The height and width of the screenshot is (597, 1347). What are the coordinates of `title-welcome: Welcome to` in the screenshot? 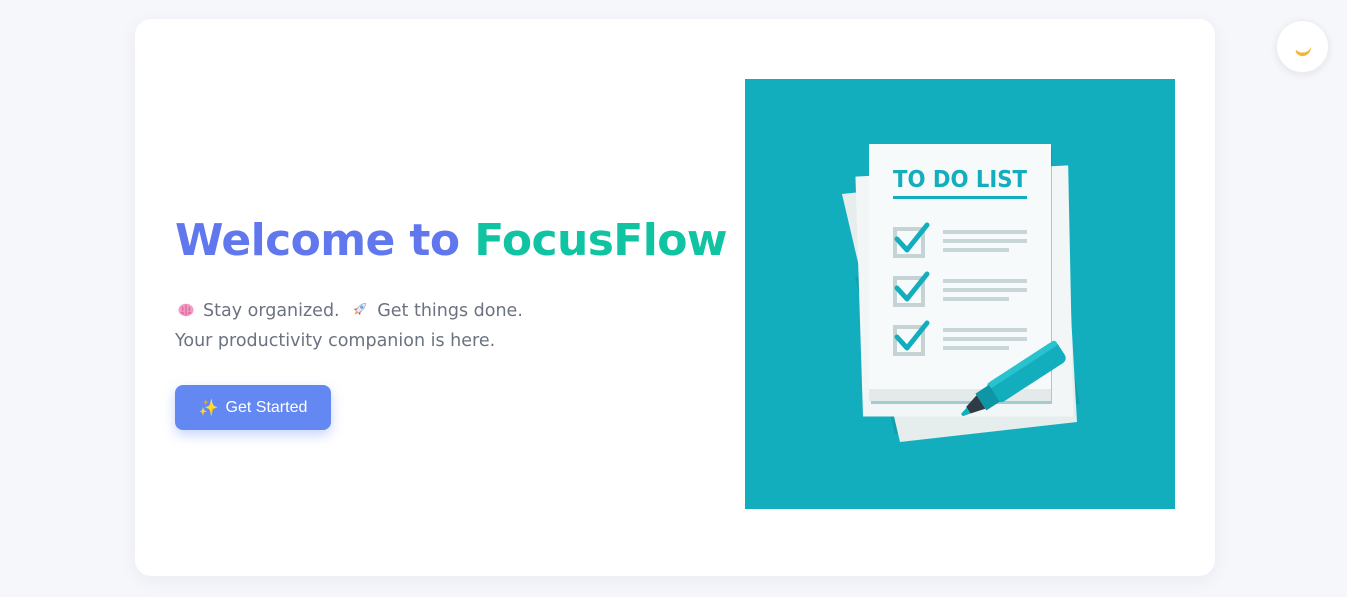 It's located at (325, 240).